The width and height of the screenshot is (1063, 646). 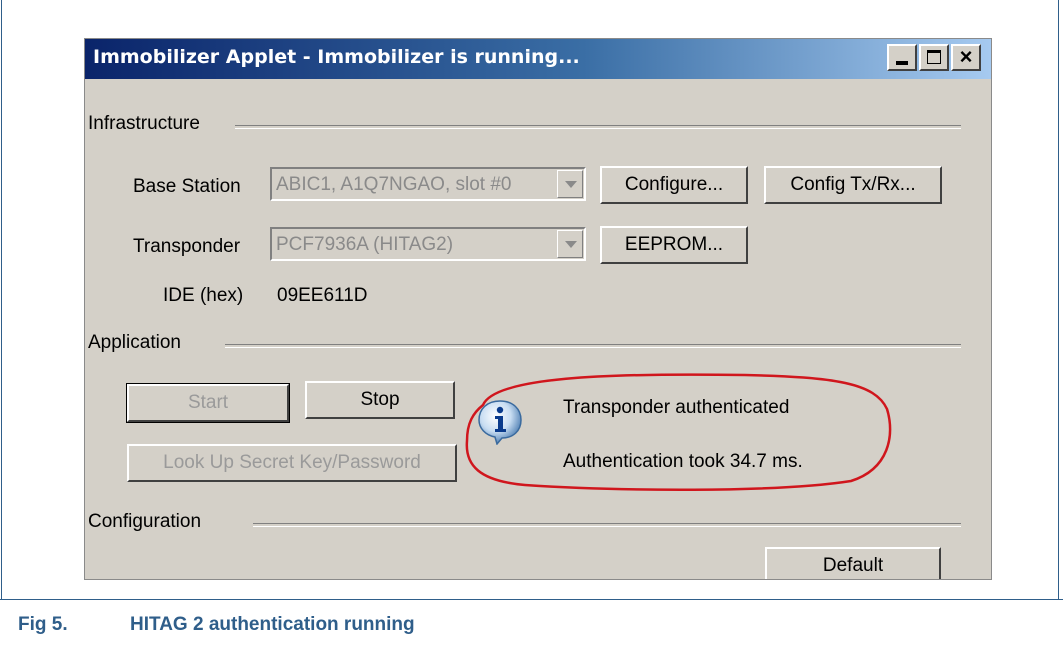 What do you see at coordinates (593, 346) in the screenshot?
I see `application-divider` at bounding box center [593, 346].